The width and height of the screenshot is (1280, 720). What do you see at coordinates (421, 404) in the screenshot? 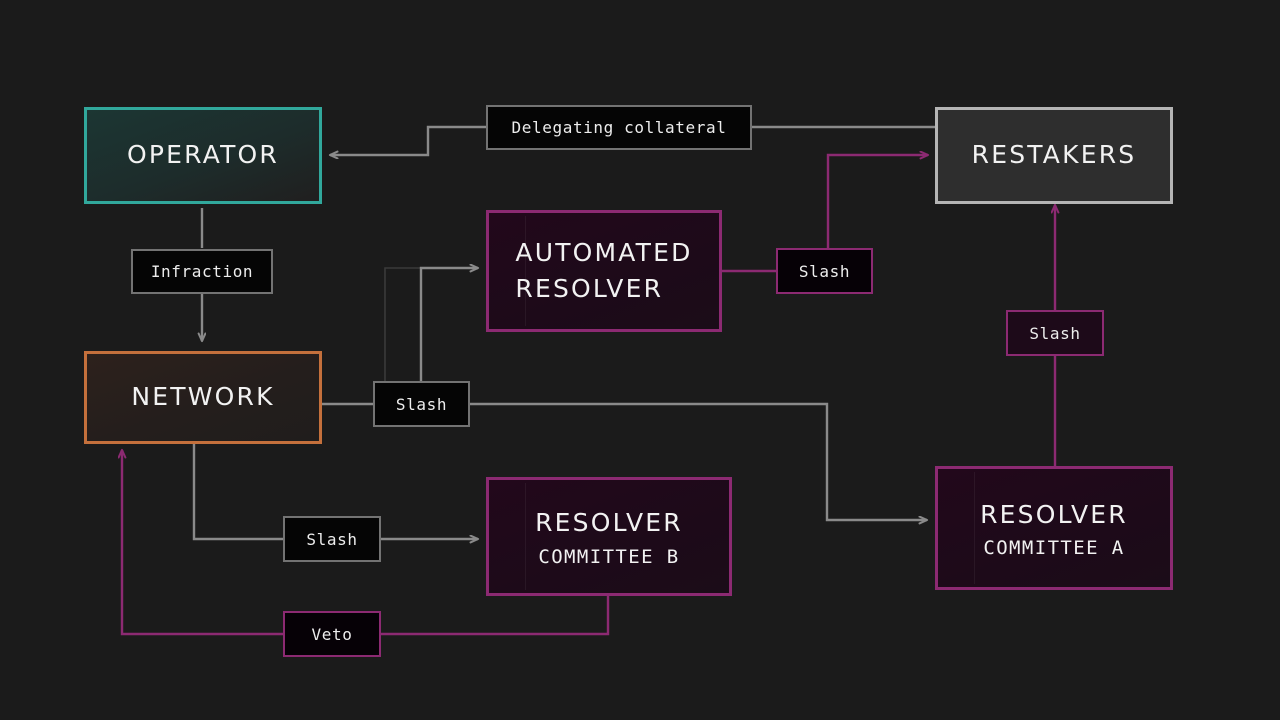
I see `edge-label-slash-network-out: Slash` at bounding box center [421, 404].